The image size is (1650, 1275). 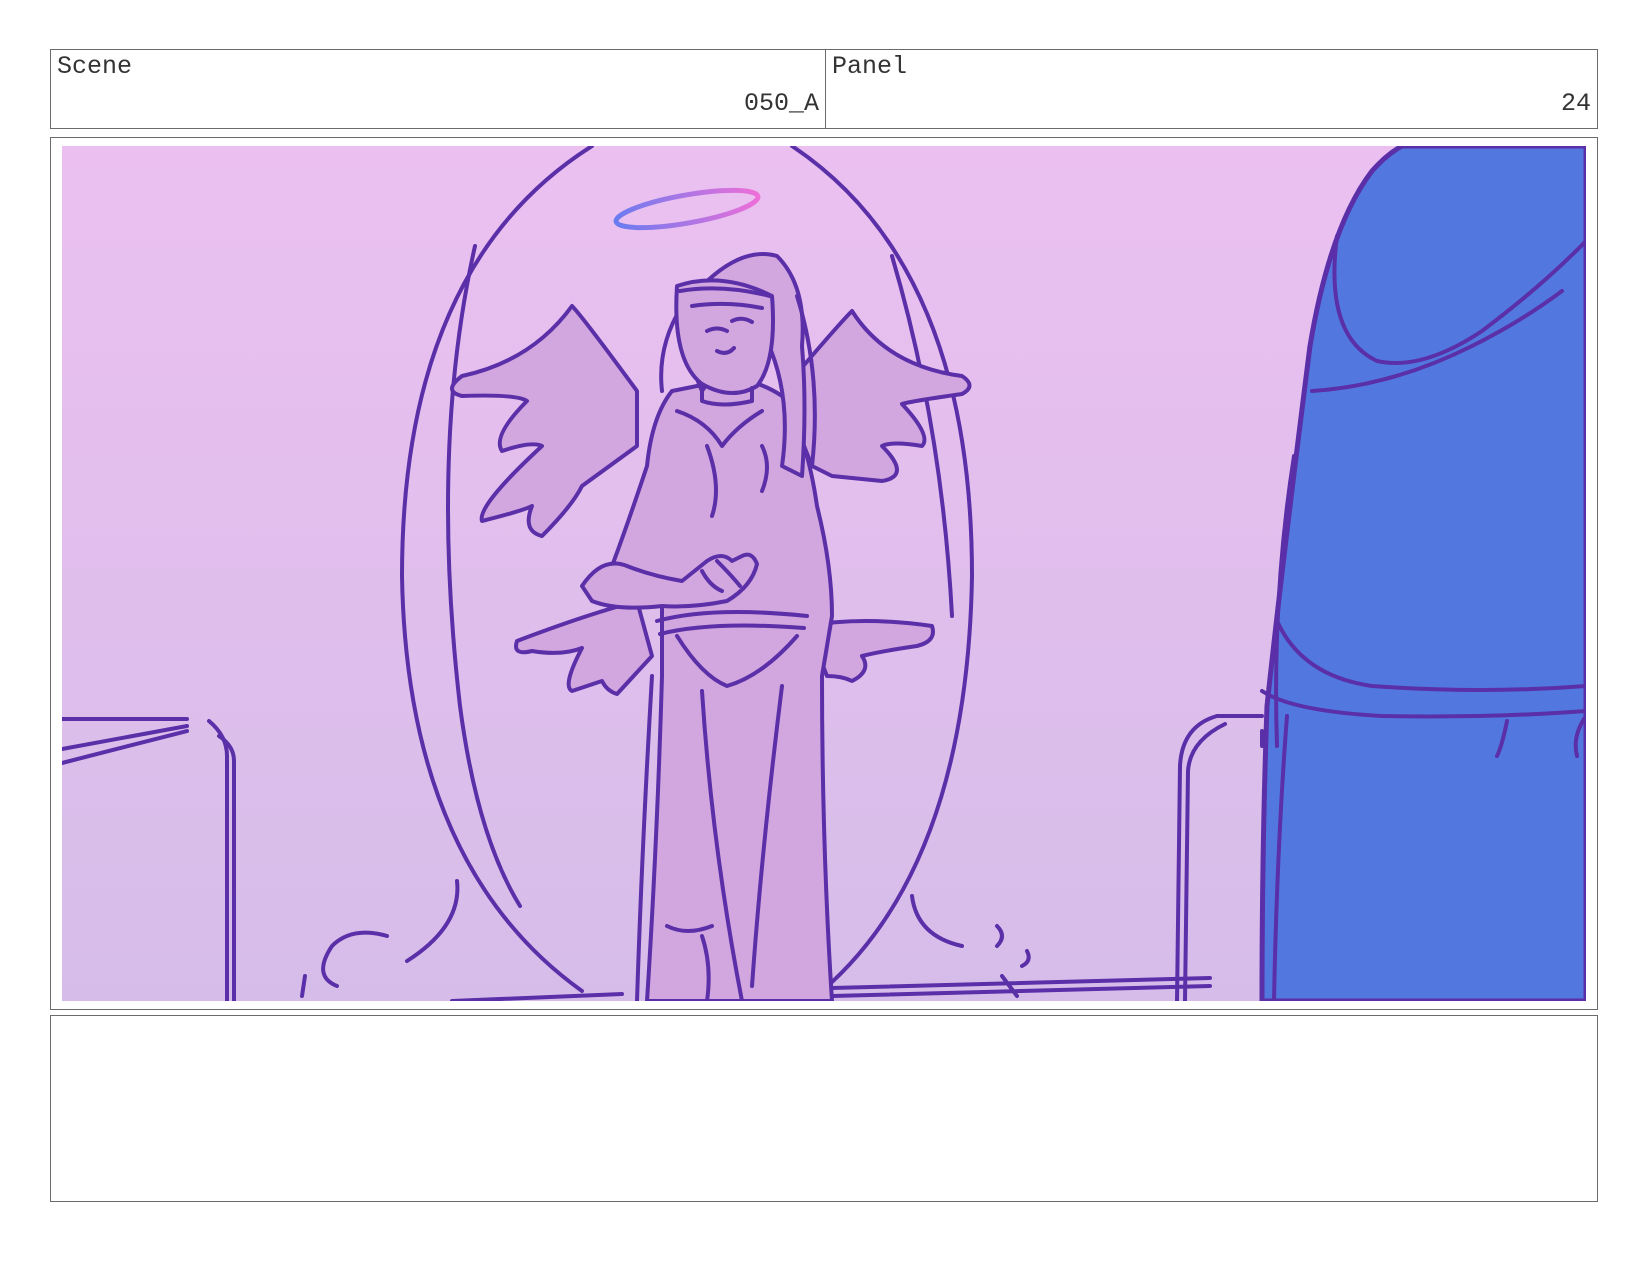 What do you see at coordinates (781, 103) in the screenshot?
I see `scene-number: 050_A` at bounding box center [781, 103].